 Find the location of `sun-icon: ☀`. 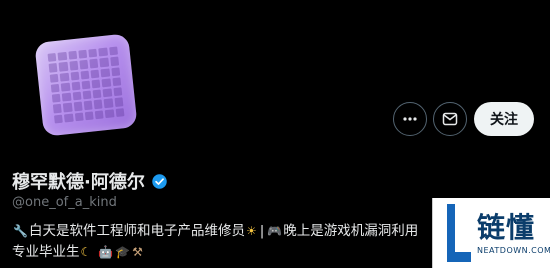

sun-icon: ☀ is located at coordinates (251, 231).